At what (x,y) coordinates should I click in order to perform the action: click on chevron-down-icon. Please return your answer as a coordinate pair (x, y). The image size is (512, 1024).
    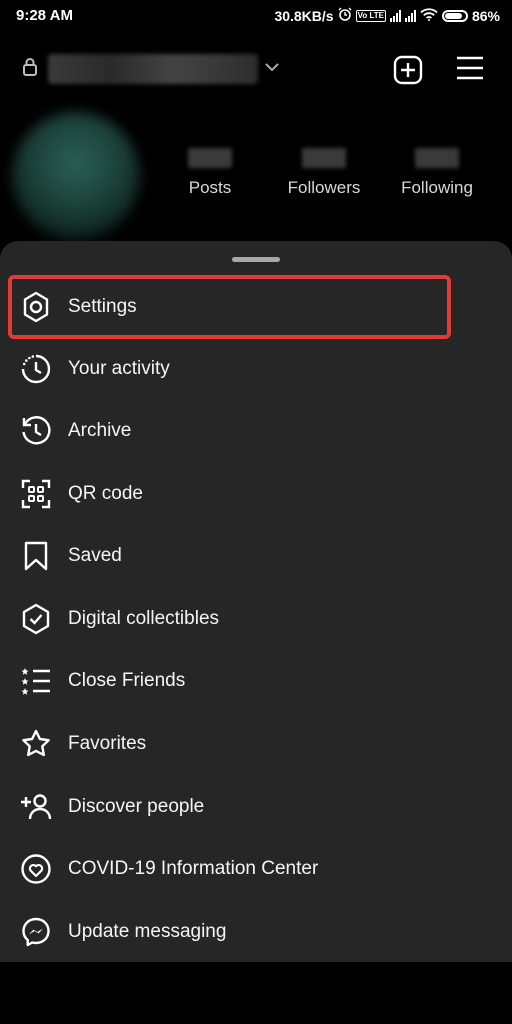
    Looking at the image, I should click on (272, 69).